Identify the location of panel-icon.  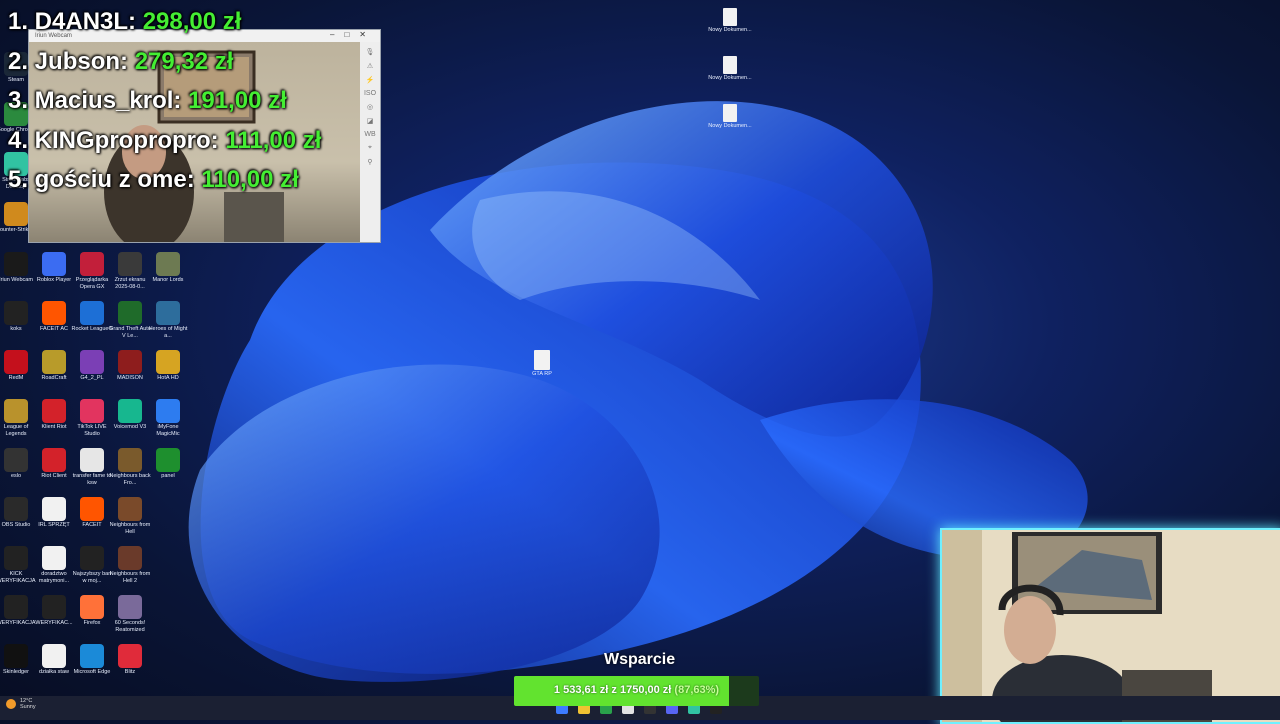
(168, 460).